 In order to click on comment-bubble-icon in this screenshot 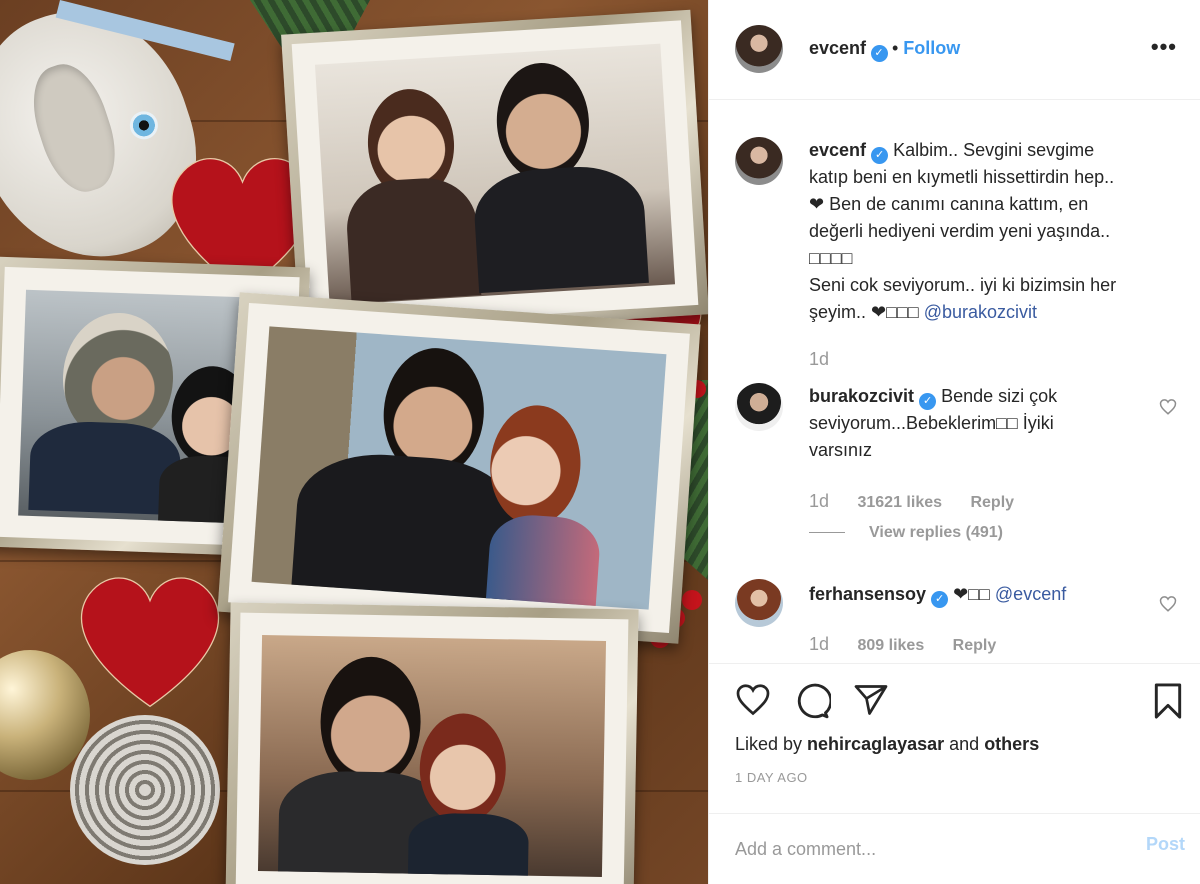, I will do `click(812, 701)`.